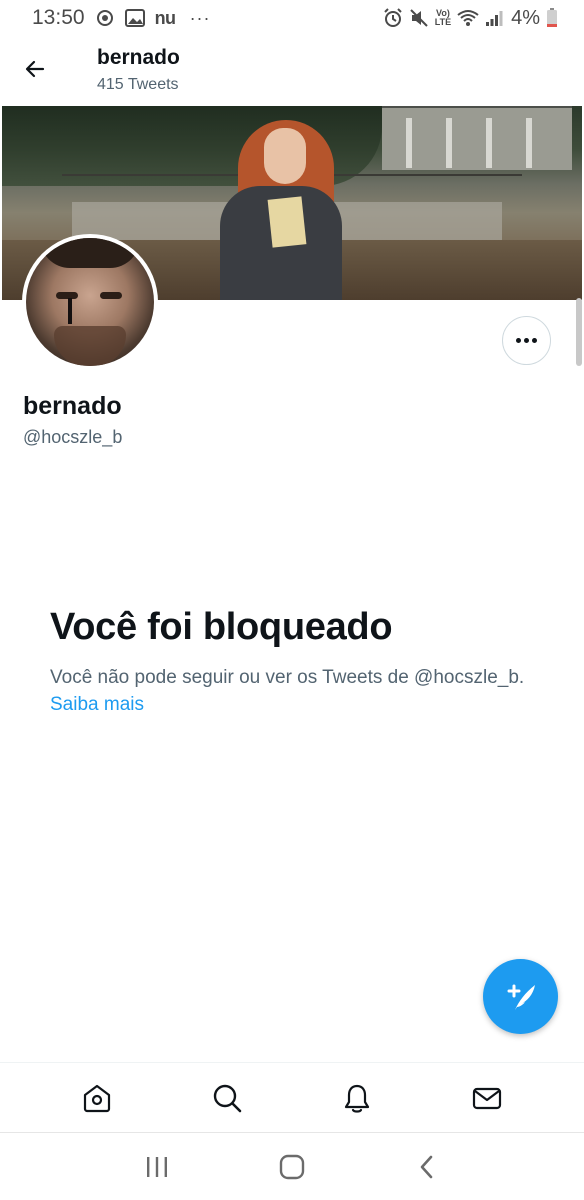  What do you see at coordinates (221, 627) in the screenshot?
I see `blocked-title: Você foi bloqueado` at bounding box center [221, 627].